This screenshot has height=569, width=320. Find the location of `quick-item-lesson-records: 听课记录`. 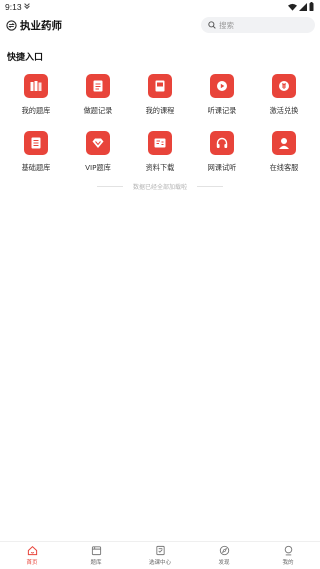

quick-item-lesson-records: 听课记录 is located at coordinates (222, 95).